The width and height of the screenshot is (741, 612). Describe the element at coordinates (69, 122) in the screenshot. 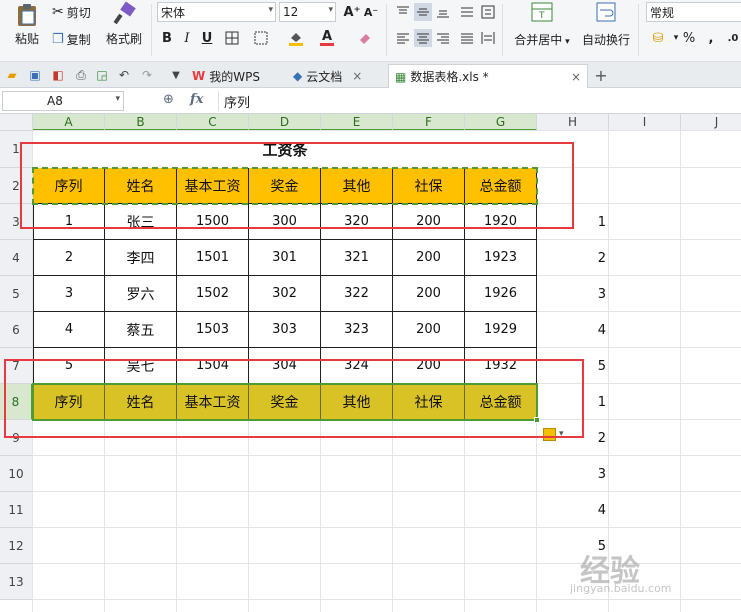

I see `column-header: A` at that location.